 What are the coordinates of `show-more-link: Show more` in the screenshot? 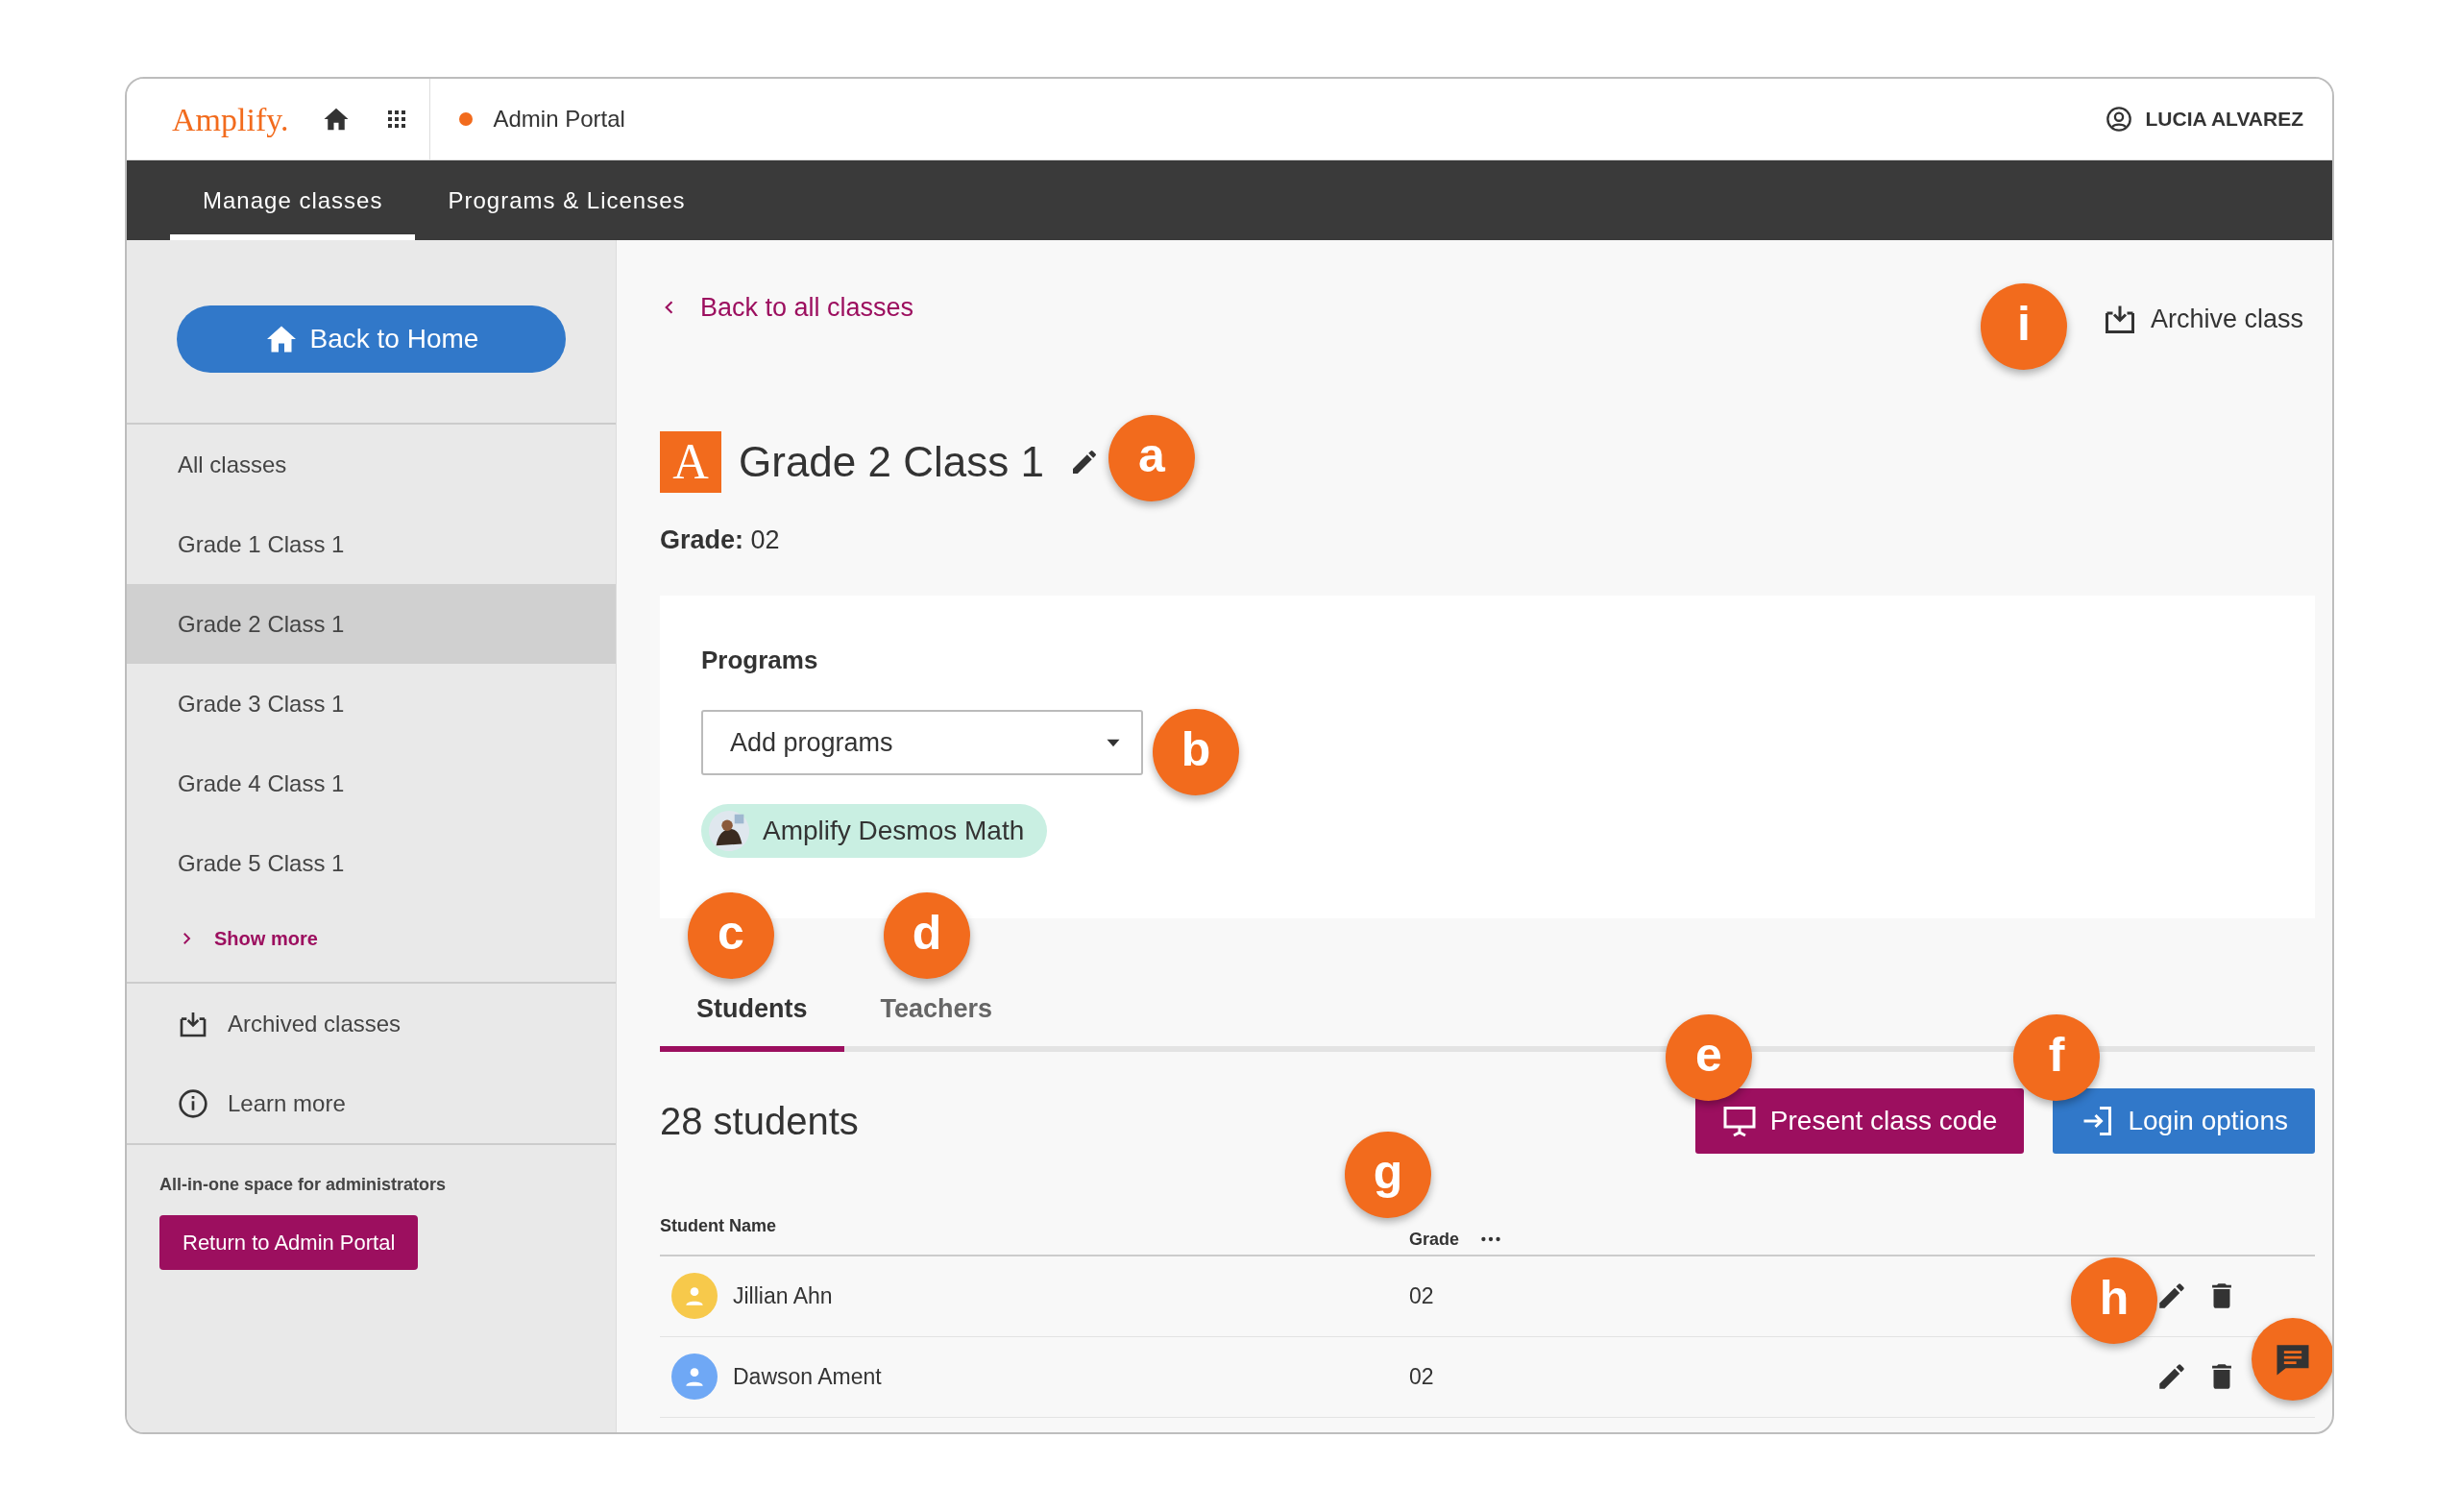 It's located at (371, 942).